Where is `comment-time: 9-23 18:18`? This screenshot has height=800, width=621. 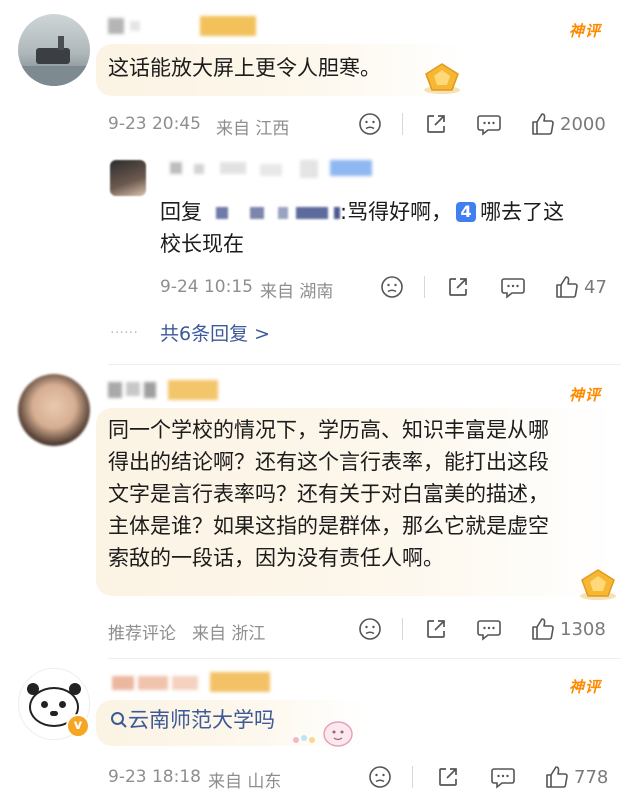 comment-time: 9-23 18:18 is located at coordinates (154, 777).